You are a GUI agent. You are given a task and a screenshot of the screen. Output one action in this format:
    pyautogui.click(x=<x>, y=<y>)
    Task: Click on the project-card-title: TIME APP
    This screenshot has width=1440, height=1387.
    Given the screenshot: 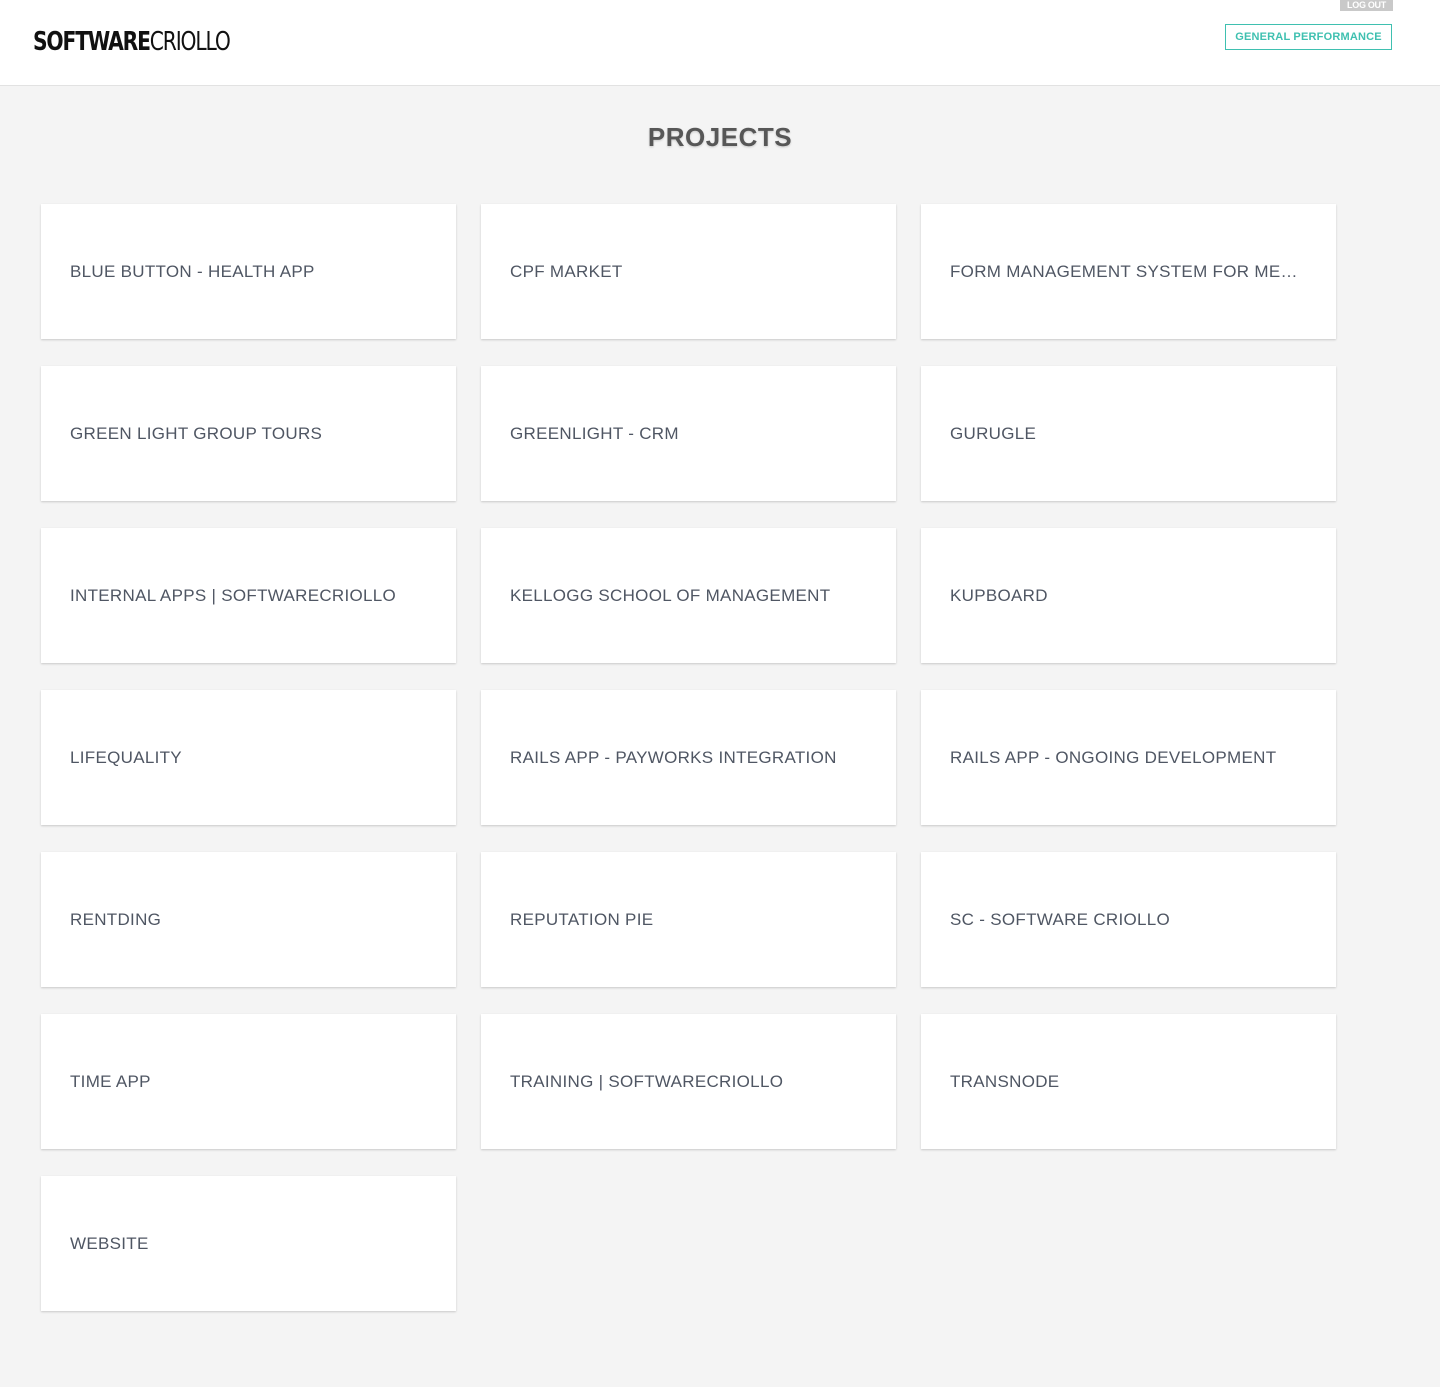 What is the action you would take?
    pyautogui.click(x=110, y=1081)
    